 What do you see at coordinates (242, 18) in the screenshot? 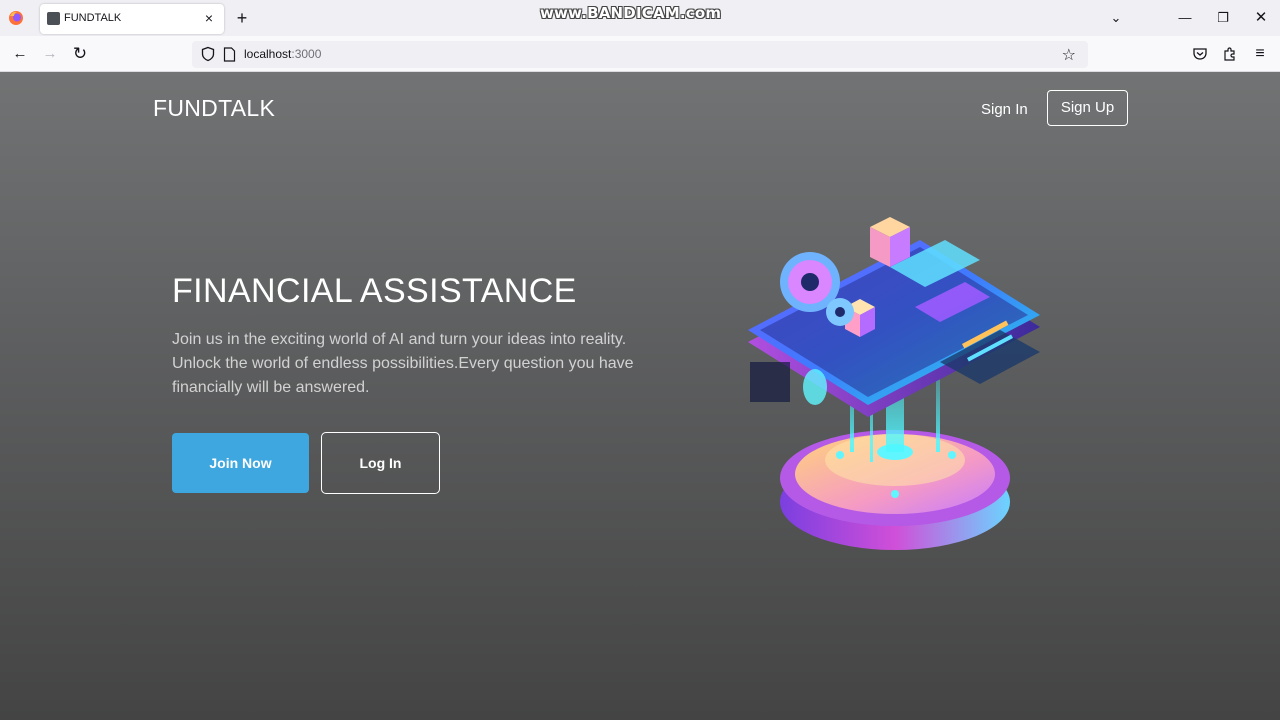
I see `new-tab-button: +` at bounding box center [242, 18].